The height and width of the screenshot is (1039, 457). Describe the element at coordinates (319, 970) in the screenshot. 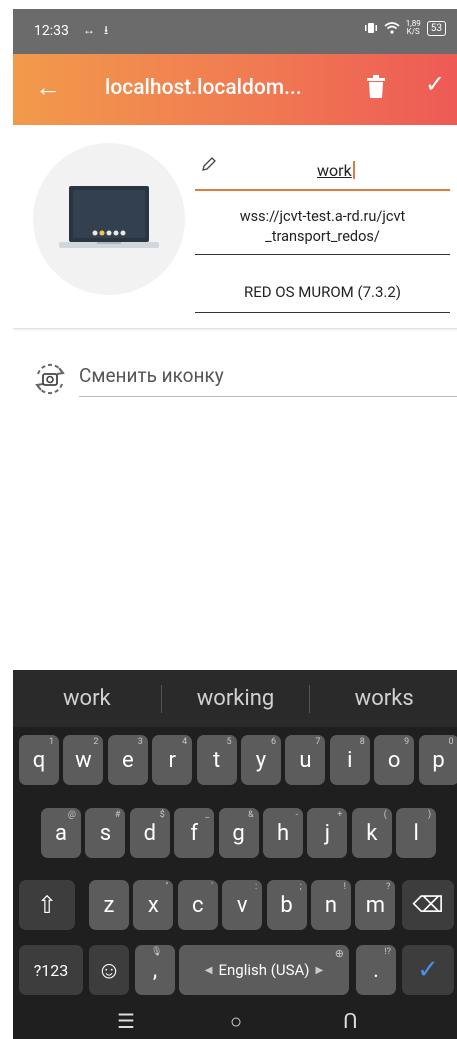

I see `space-arrow-right-icon: ▶` at that location.